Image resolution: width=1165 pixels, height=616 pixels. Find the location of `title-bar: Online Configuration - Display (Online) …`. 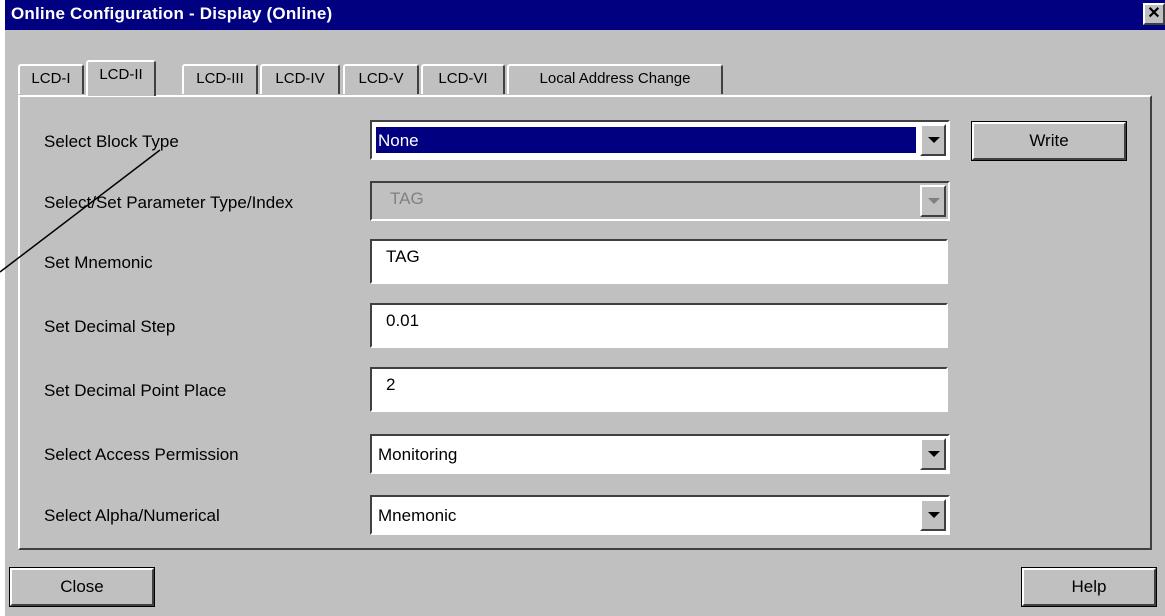

title-bar: Online Configuration - Display (Online) … is located at coordinates (585, 15).